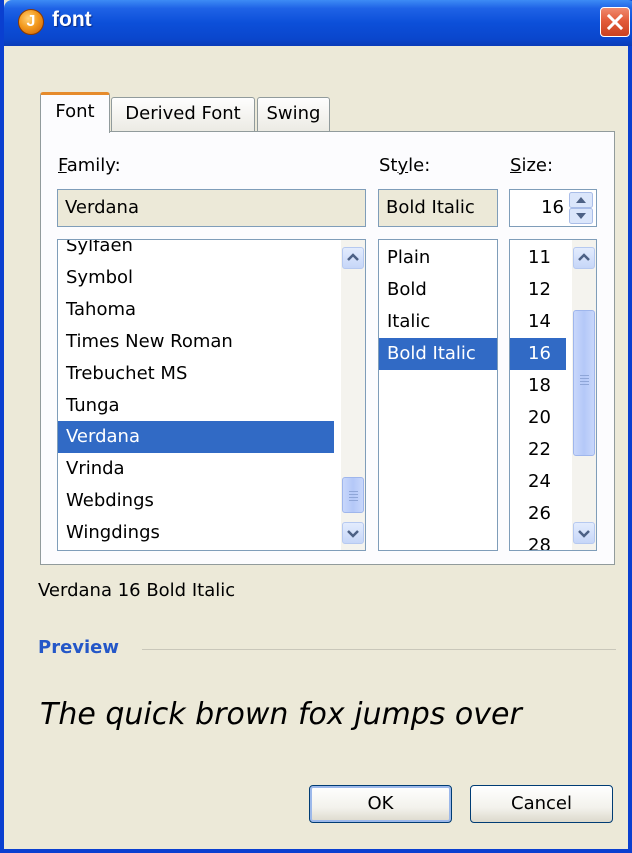 Image resolution: width=632 pixels, height=853 pixels. Describe the element at coordinates (31, 22) in the screenshot. I see `java-icon: J` at that location.